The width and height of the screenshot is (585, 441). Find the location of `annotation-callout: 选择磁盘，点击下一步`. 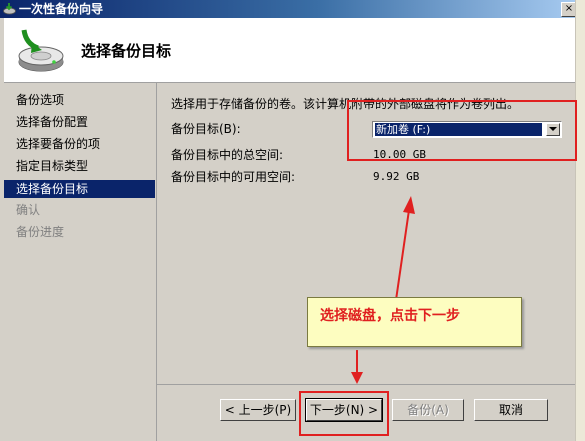

annotation-callout: 选择磁盘，点击下一步 is located at coordinates (414, 322).